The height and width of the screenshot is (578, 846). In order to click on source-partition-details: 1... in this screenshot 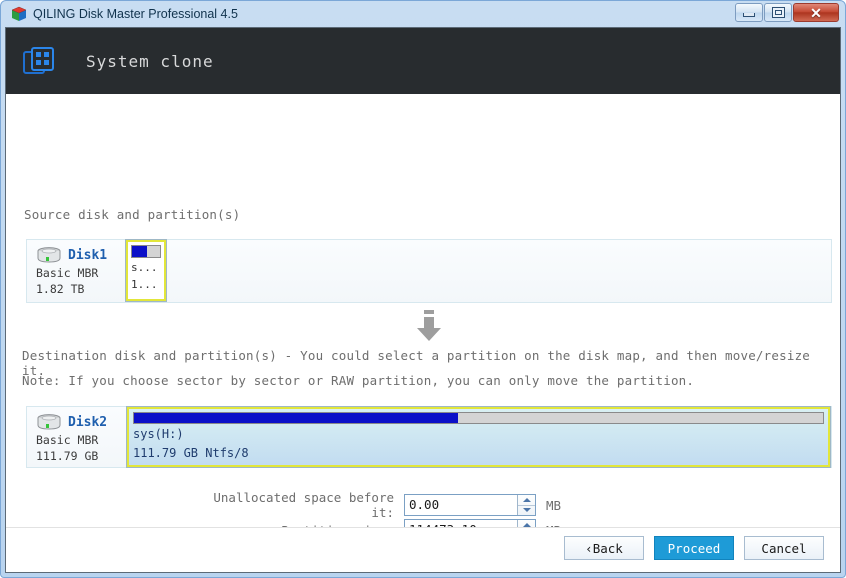, I will do `click(144, 284)`.